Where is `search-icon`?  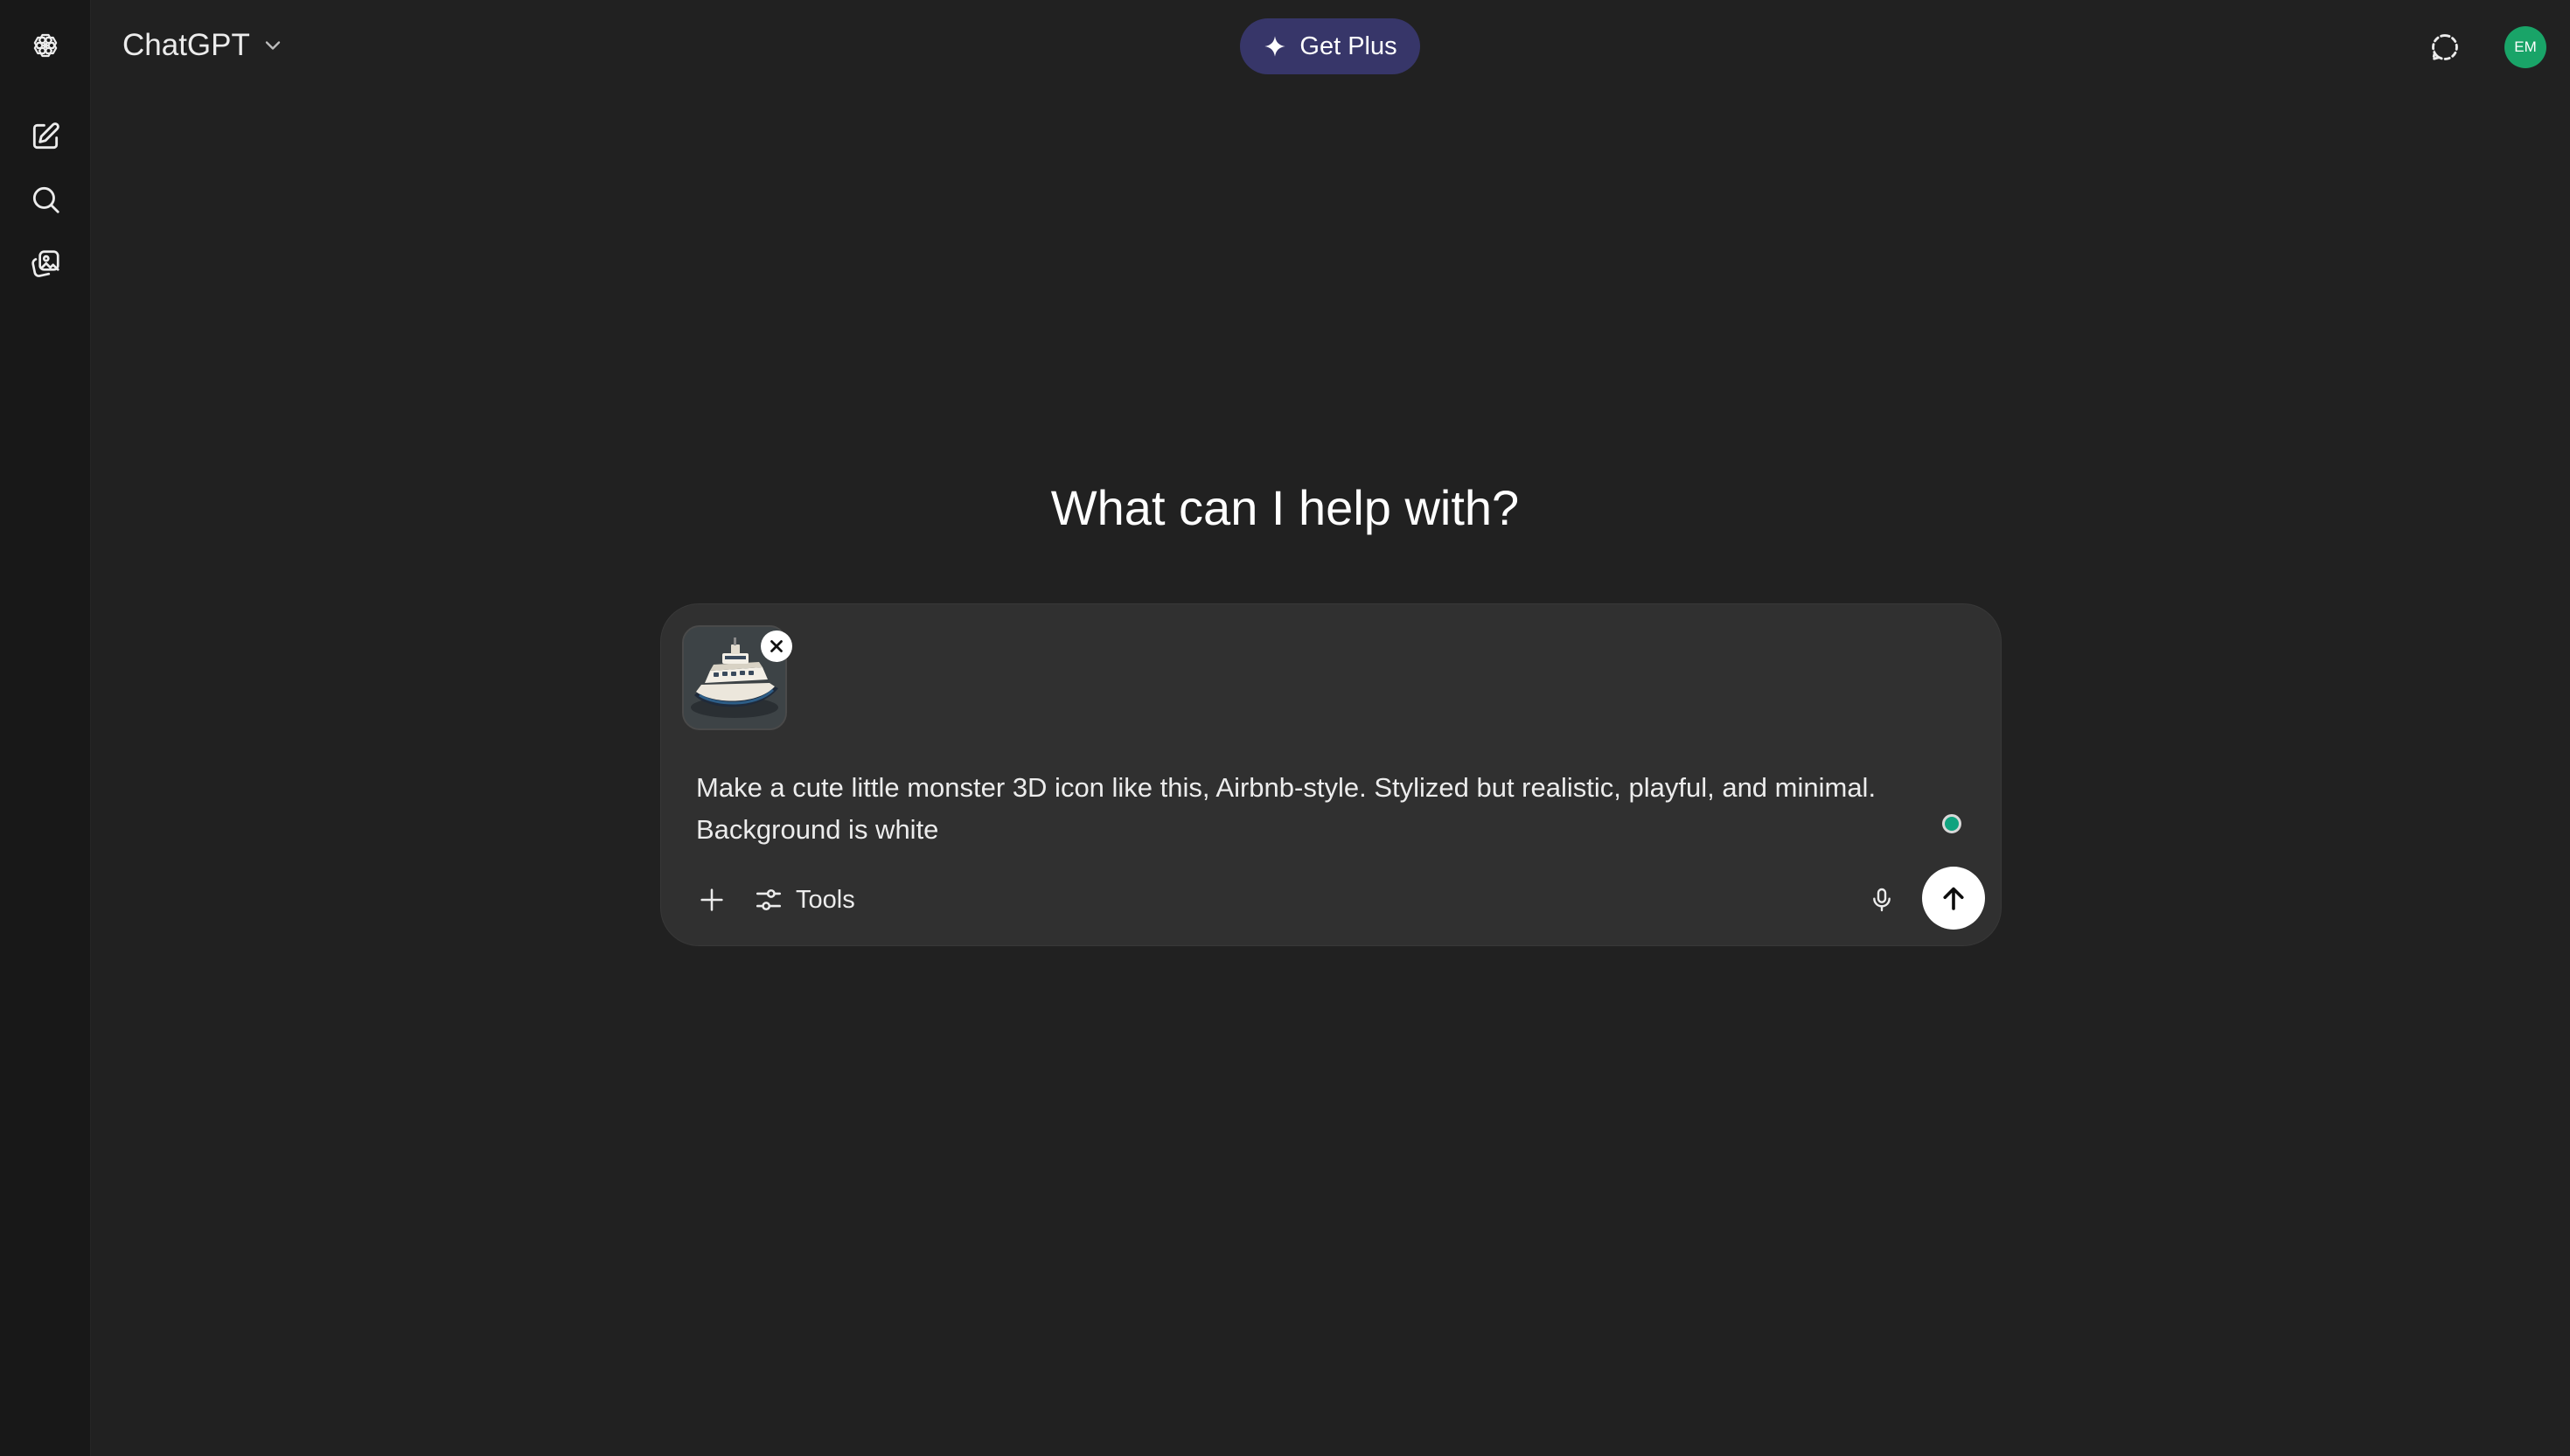
search-icon is located at coordinates (45, 199).